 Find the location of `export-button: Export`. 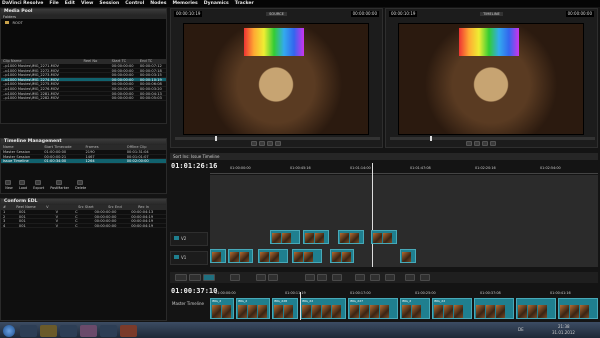

export-button: Export is located at coordinates (38, 188).